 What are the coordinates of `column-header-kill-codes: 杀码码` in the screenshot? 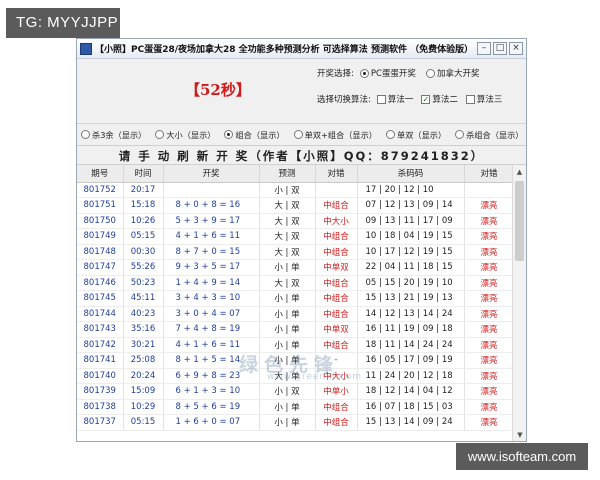 It's located at (411, 174).